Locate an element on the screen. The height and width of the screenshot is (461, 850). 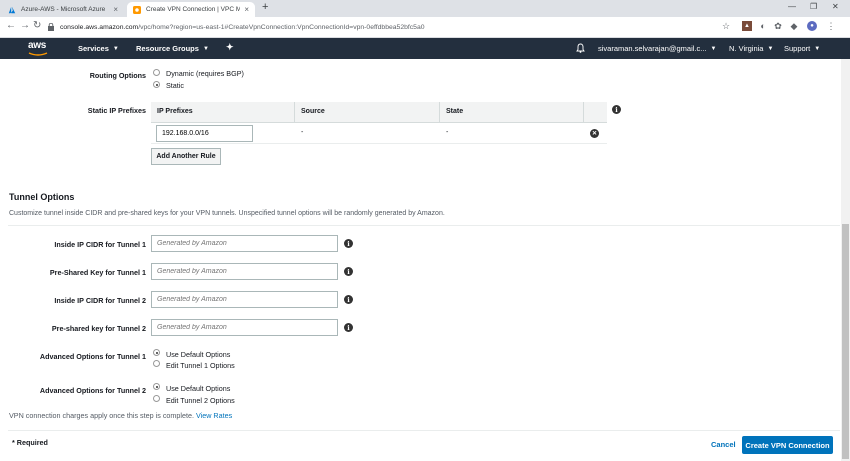
aws-favicon-icon is located at coordinates (137, 9).